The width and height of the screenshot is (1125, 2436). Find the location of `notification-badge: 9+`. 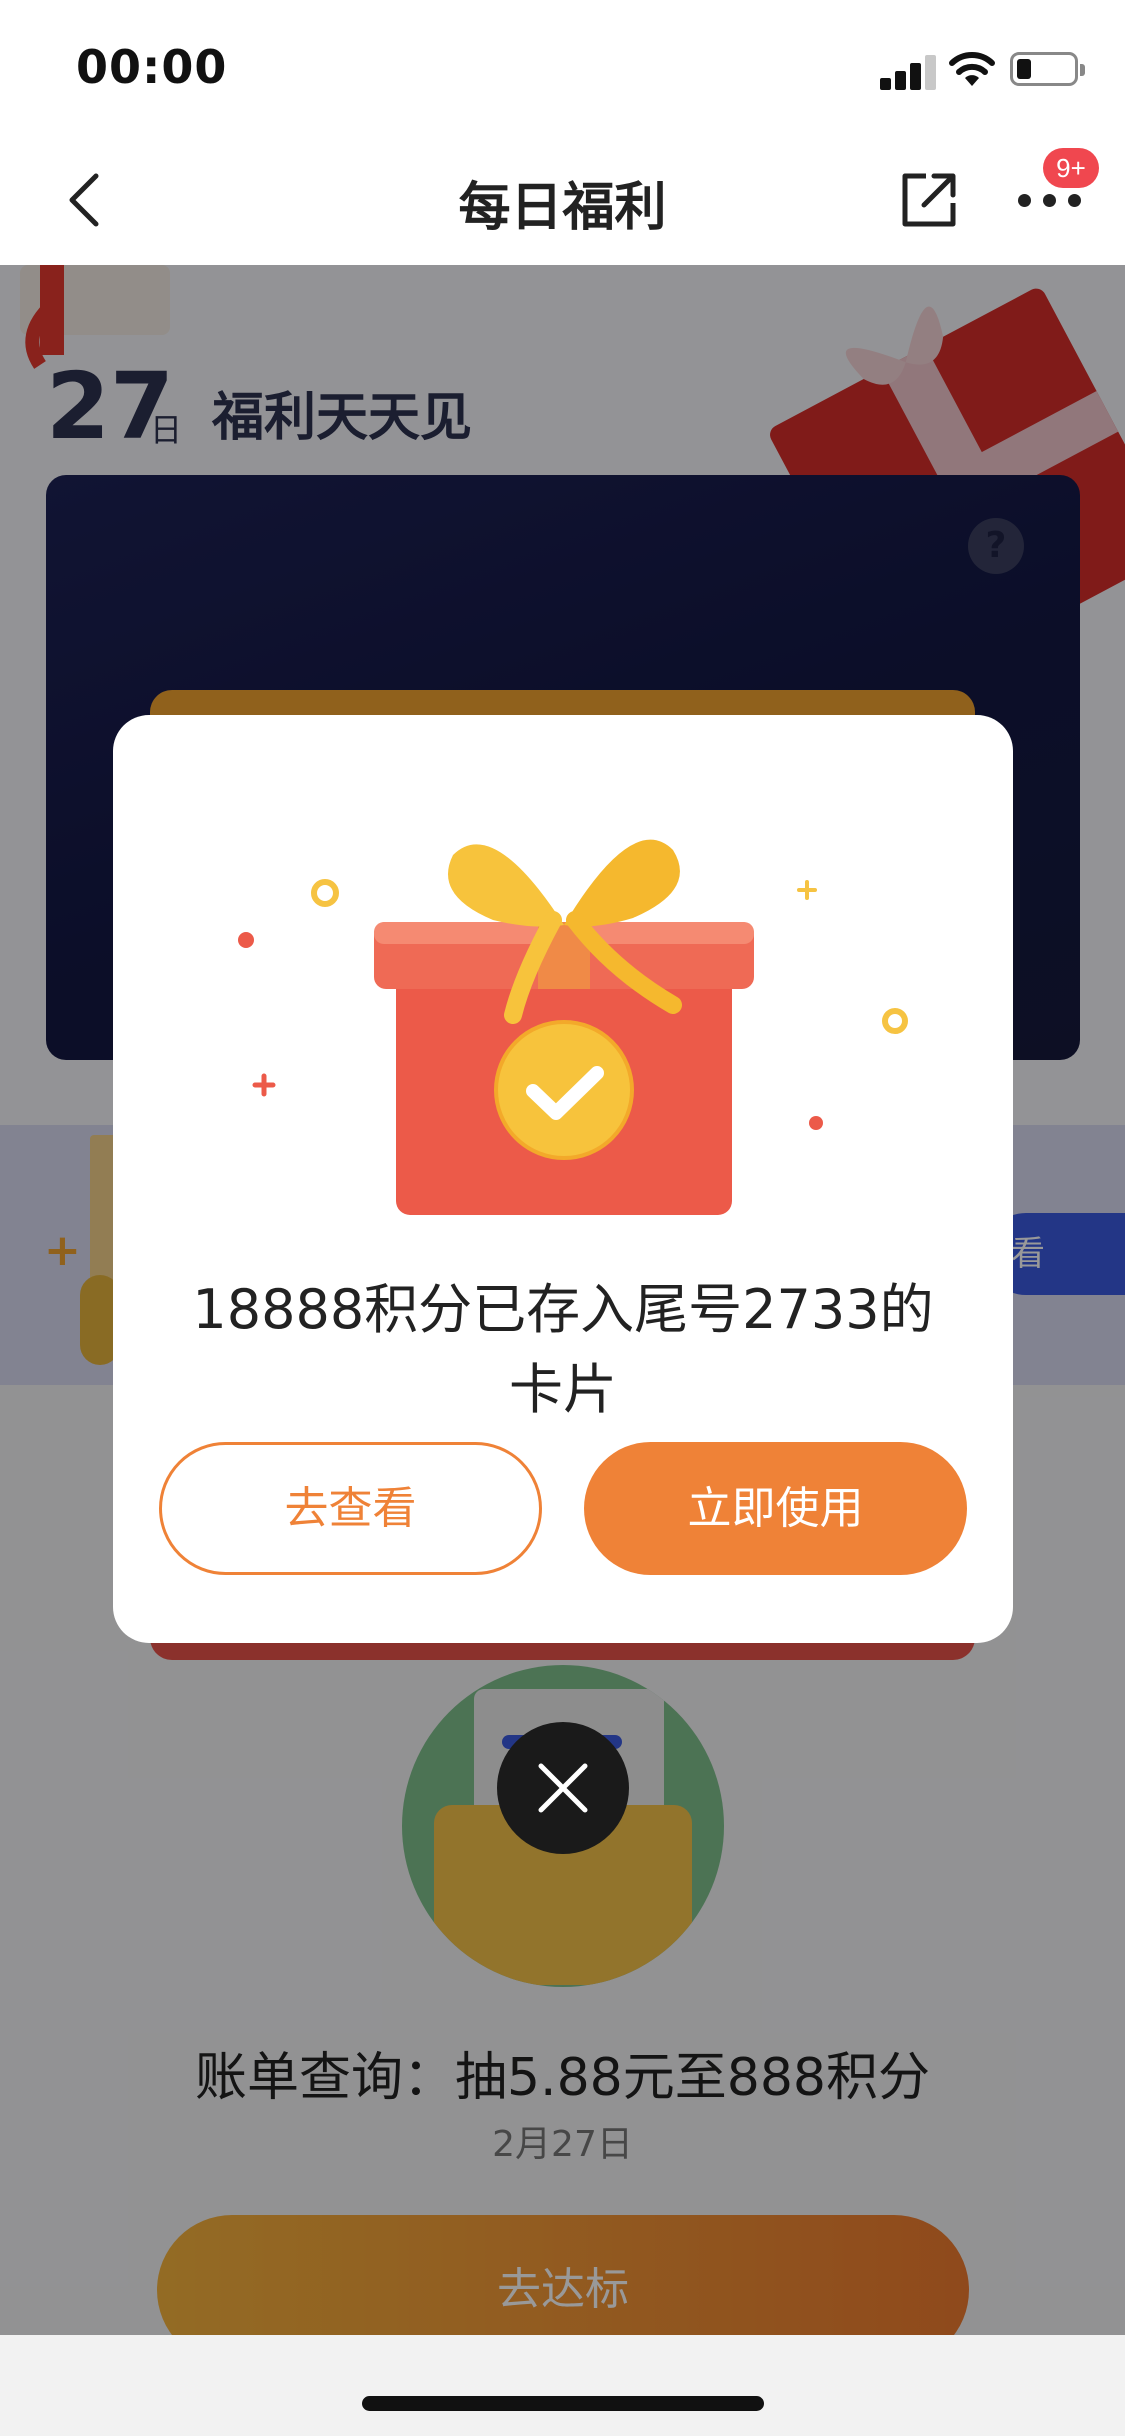

notification-badge: 9+ is located at coordinates (1071, 168).